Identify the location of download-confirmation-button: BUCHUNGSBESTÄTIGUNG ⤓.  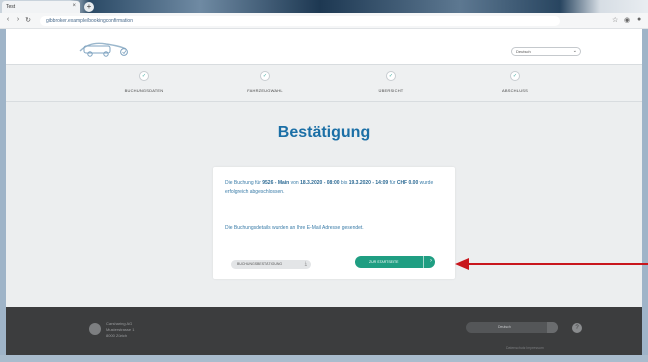
(271, 264).